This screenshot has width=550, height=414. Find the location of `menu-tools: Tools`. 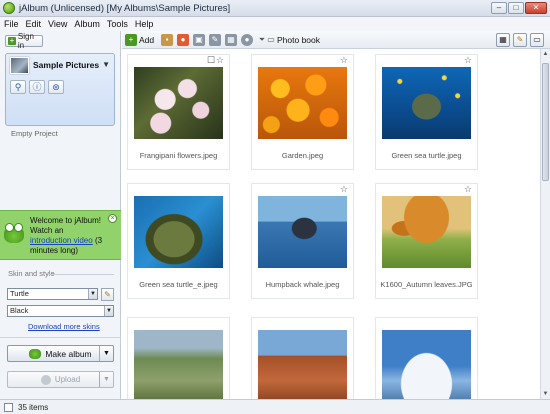

menu-tools: Tools is located at coordinates (117, 24).